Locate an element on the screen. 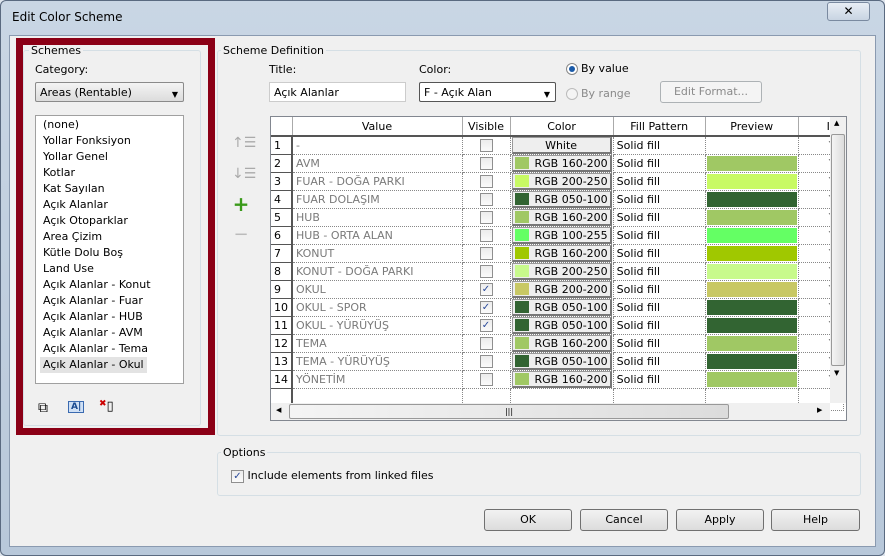  value-cell: OKUL - SPOR is located at coordinates (377, 307).